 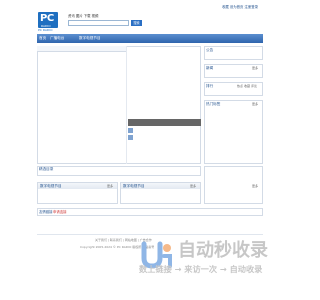 I want to click on news-title: 新闻, so click(x=210, y=68).